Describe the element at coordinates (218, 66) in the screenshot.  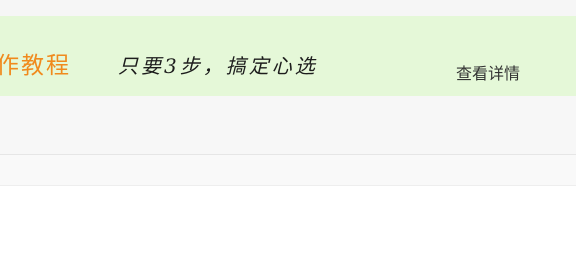
I see `banner-slogan: 只要3步，搞定心选` at that location.